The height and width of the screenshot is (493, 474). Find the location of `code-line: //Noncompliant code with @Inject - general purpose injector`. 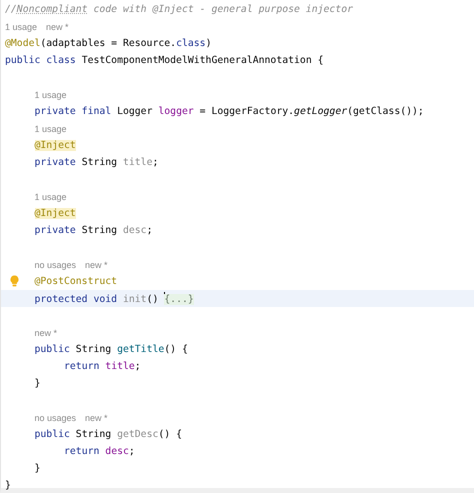

code-line: //Noncompliant code with @Inject - general purpose injector is located at coordinates (179, 9).